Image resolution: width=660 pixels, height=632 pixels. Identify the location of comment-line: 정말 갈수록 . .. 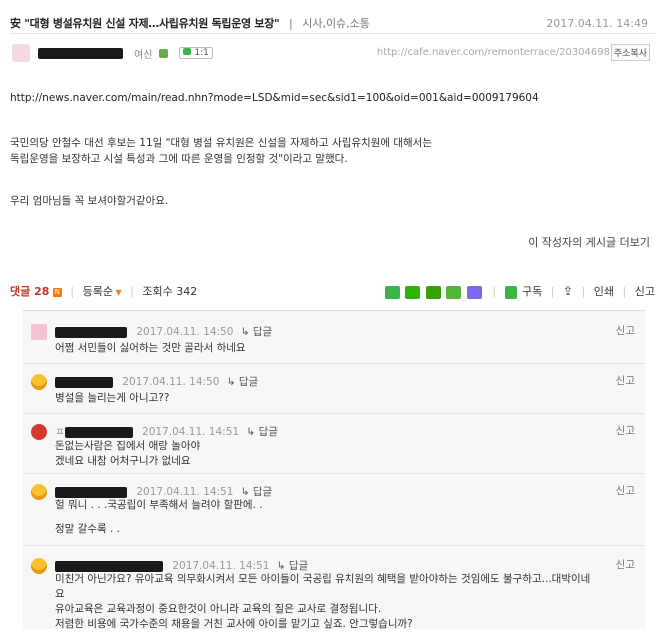
(87, 529).